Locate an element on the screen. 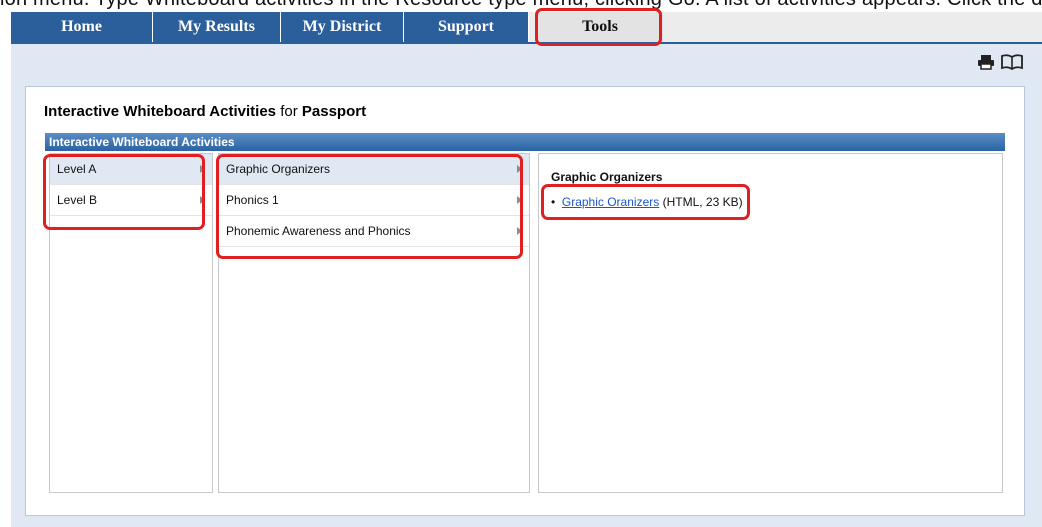  level-item-label: Level A is located at coordinates (77, 169).